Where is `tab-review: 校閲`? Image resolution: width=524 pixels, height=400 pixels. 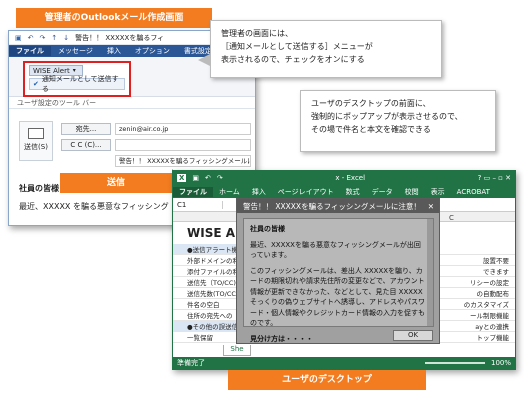
tab-review: 校閲 is located at coordinates (412, 192).